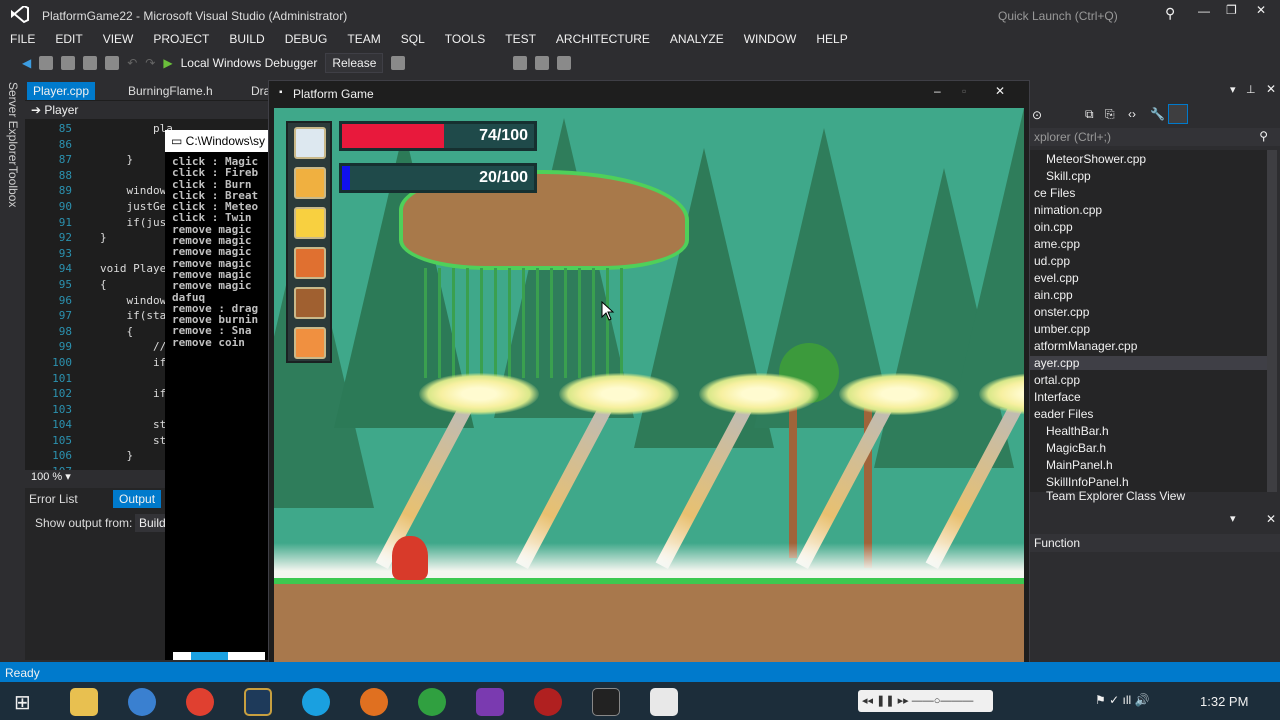 The image size is (1280, 720). I want to click on solution-item: ud.cpp, so click(1052, 261).